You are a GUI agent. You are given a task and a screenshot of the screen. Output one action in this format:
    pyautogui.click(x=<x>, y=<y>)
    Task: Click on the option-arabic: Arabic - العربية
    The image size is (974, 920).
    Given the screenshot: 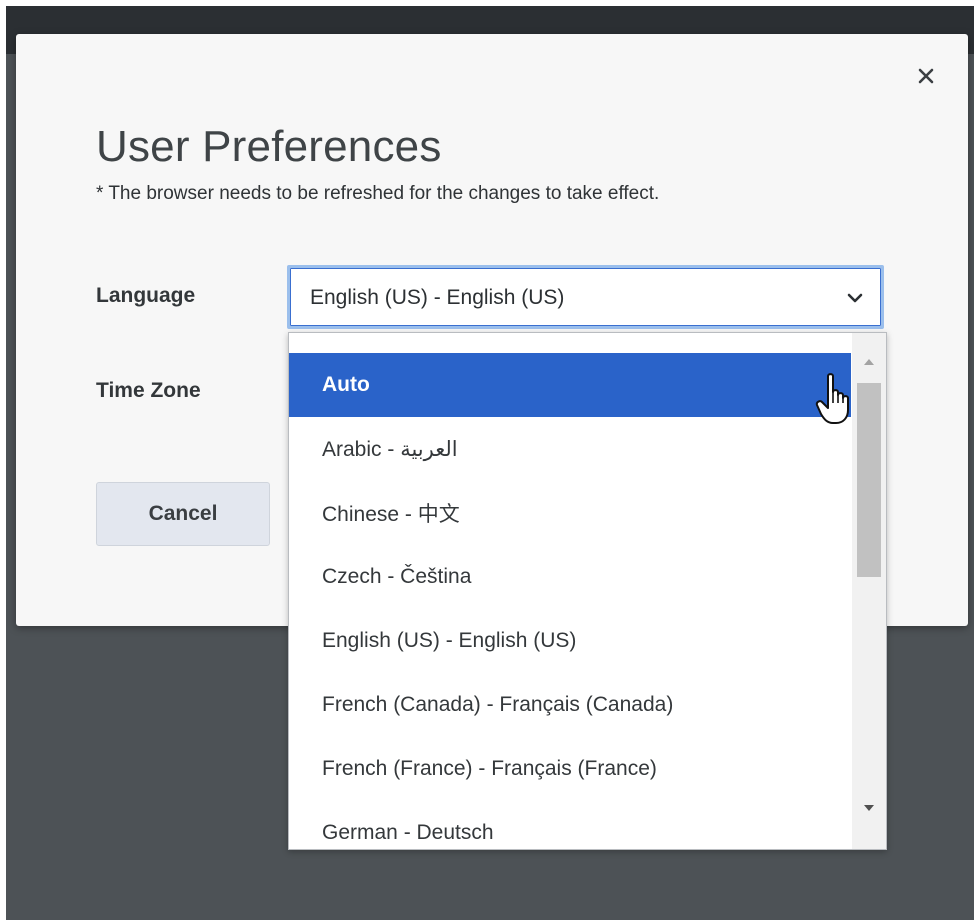 What is the action you would take?
    pyautogui.click(x=570, y=449)
    